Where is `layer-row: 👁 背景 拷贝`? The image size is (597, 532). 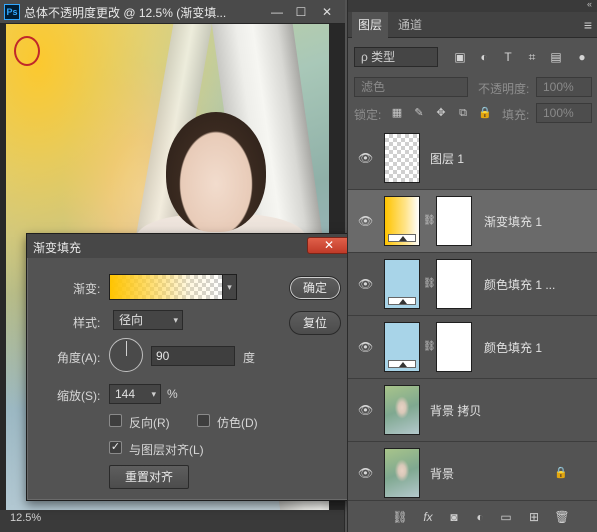 layer-row: 👁 背景 拷贝 is located at coordinates (472, 410).